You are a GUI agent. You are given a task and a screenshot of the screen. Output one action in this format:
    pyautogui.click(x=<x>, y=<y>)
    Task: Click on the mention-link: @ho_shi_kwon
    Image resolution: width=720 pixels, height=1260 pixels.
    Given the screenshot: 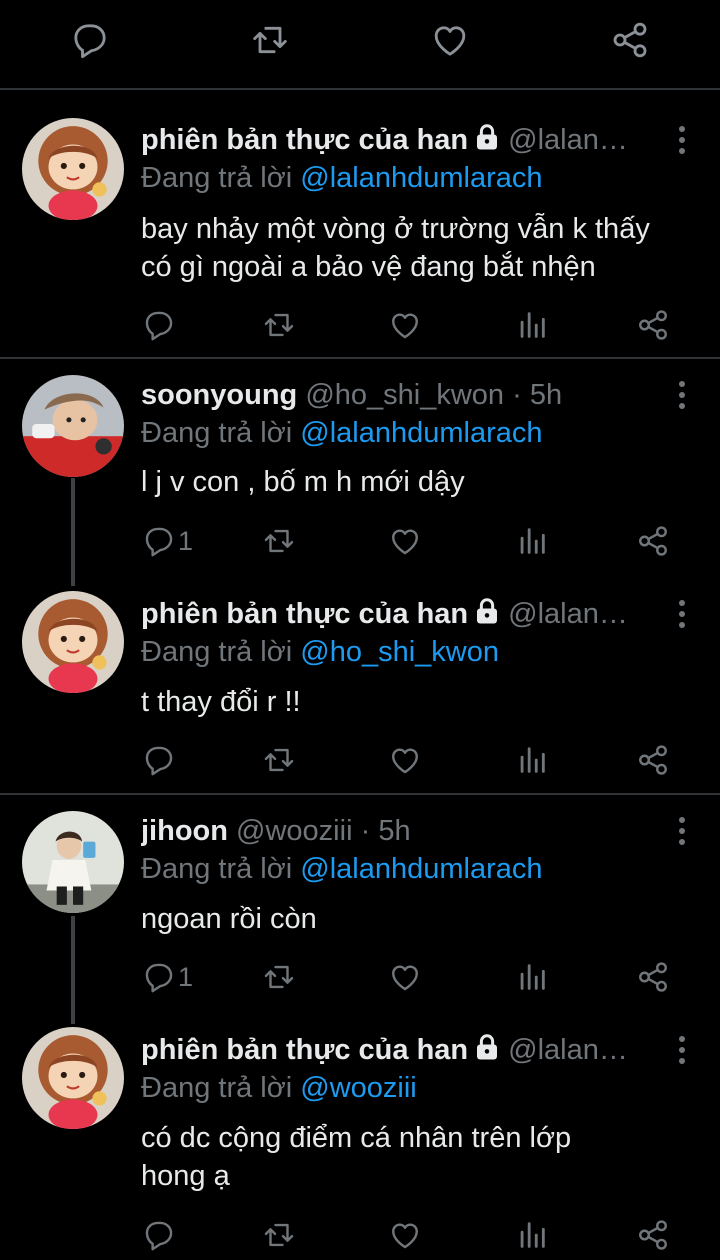 What is the action you would take?
    pyautogui.click(x=399, y=652)
    